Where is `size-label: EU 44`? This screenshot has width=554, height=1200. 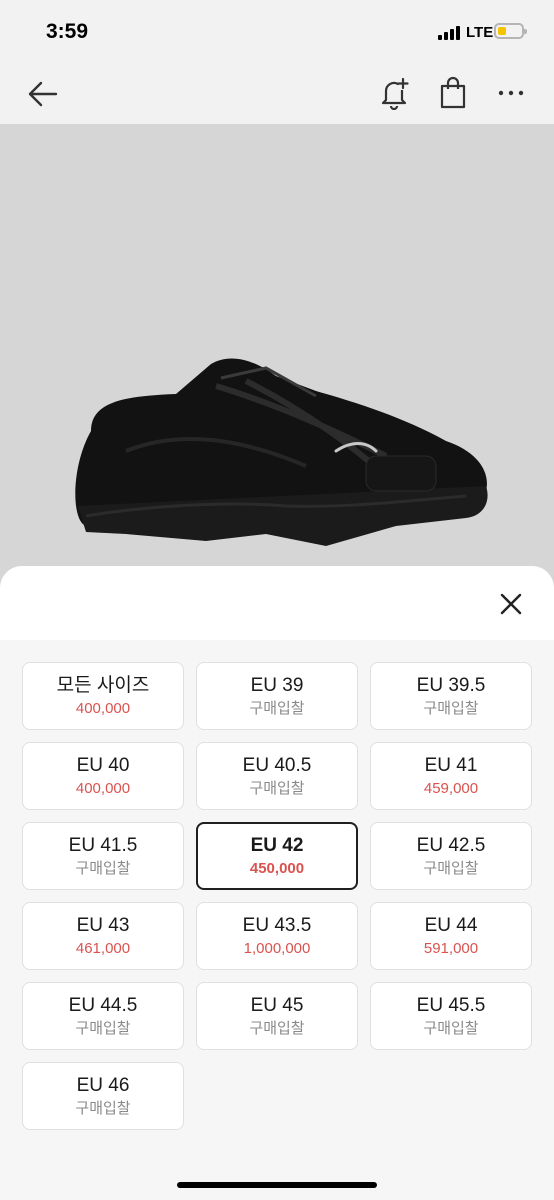
size-label: EU 44 is located at coordinates (451, 925).